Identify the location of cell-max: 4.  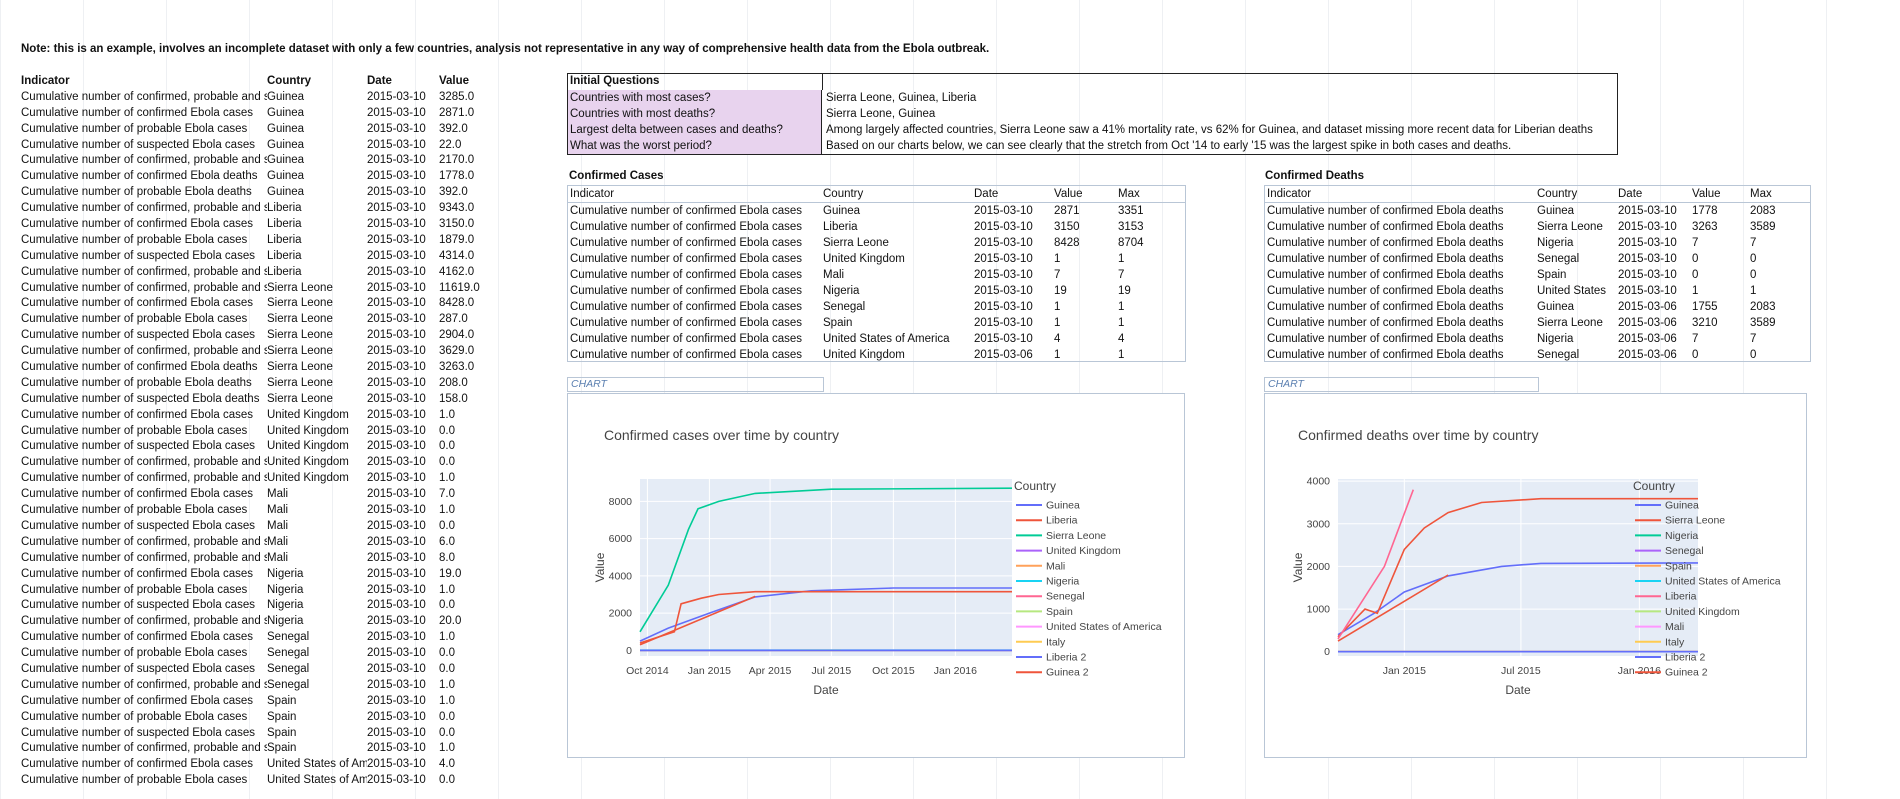
(1121, 339).